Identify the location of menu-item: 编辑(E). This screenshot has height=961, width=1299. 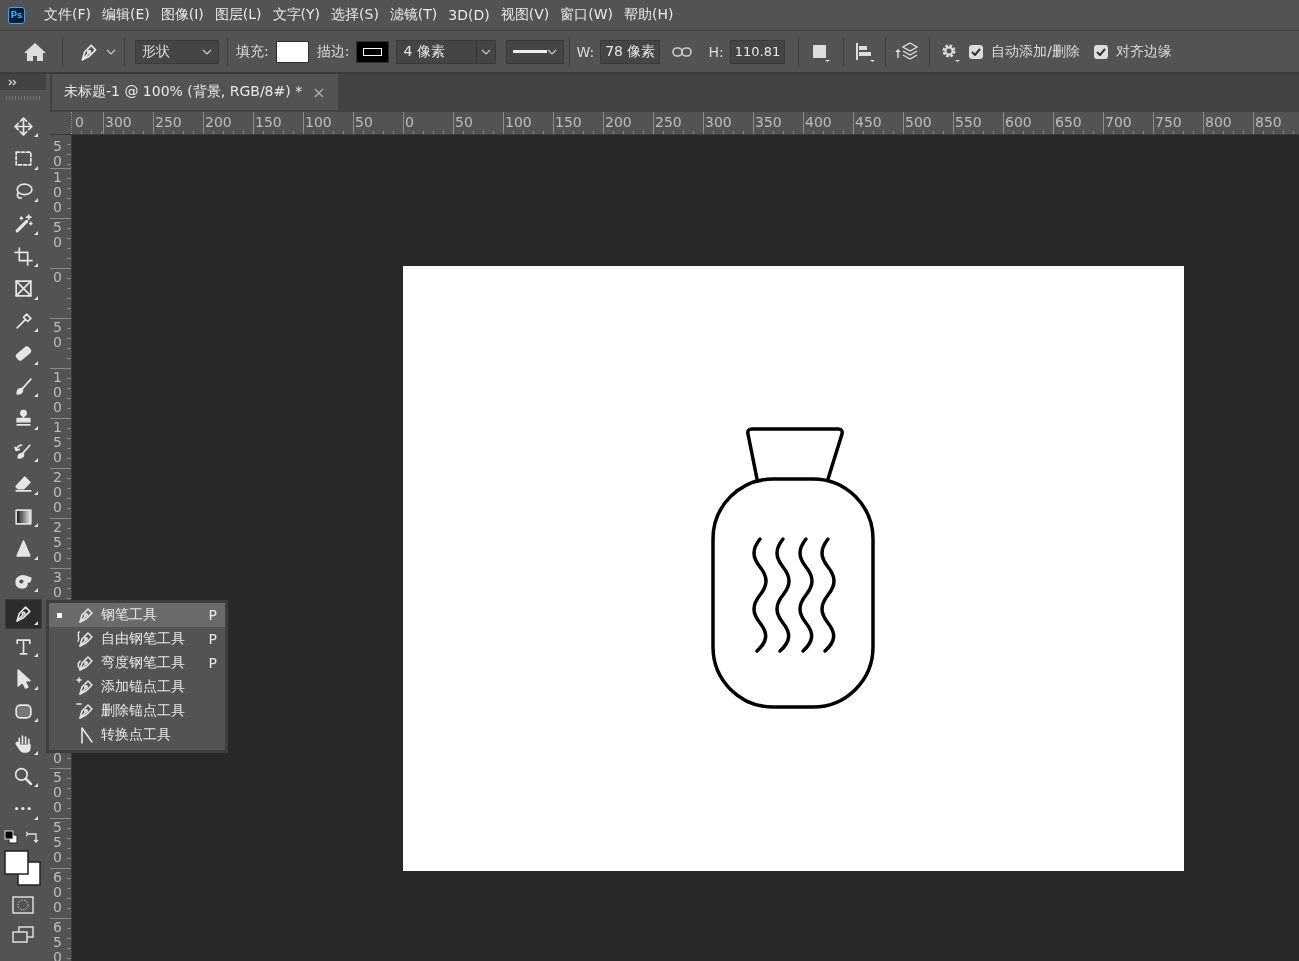
(126, 15).